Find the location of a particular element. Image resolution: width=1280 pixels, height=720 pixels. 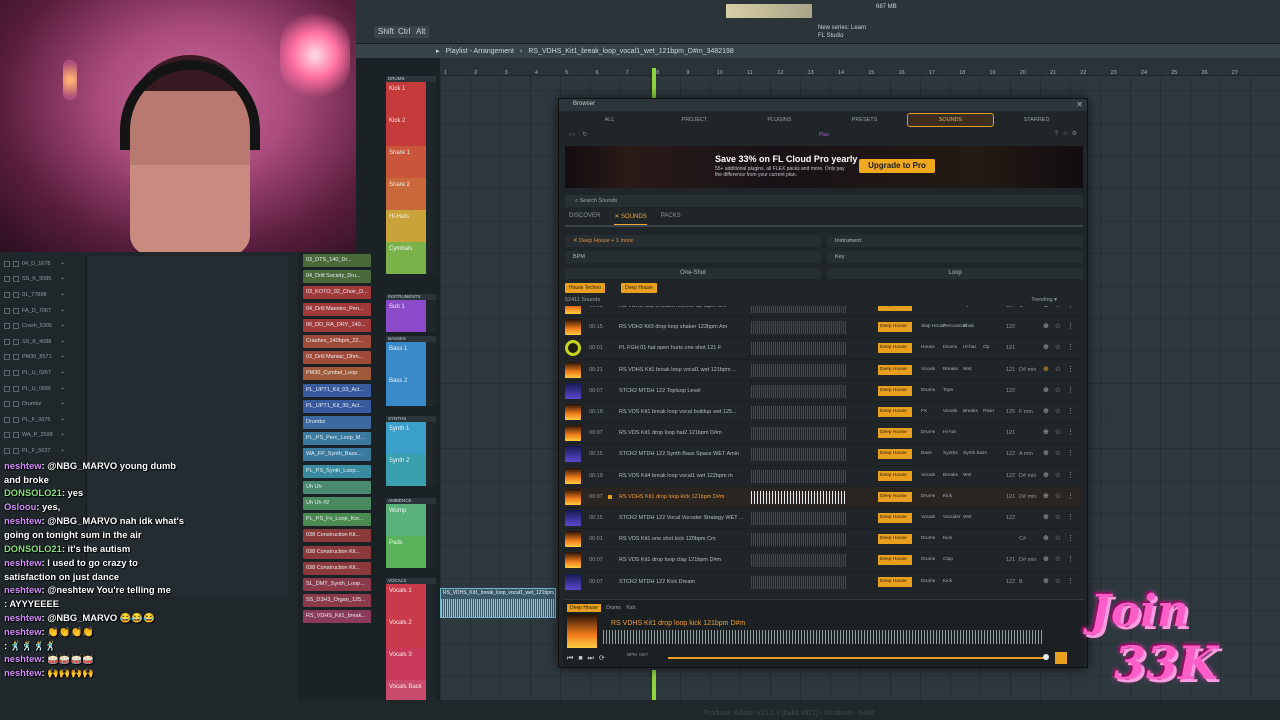

sound-name: RS VDS Kit1 one shot kick 120bpm Cm is located at coordinates (682, 539).